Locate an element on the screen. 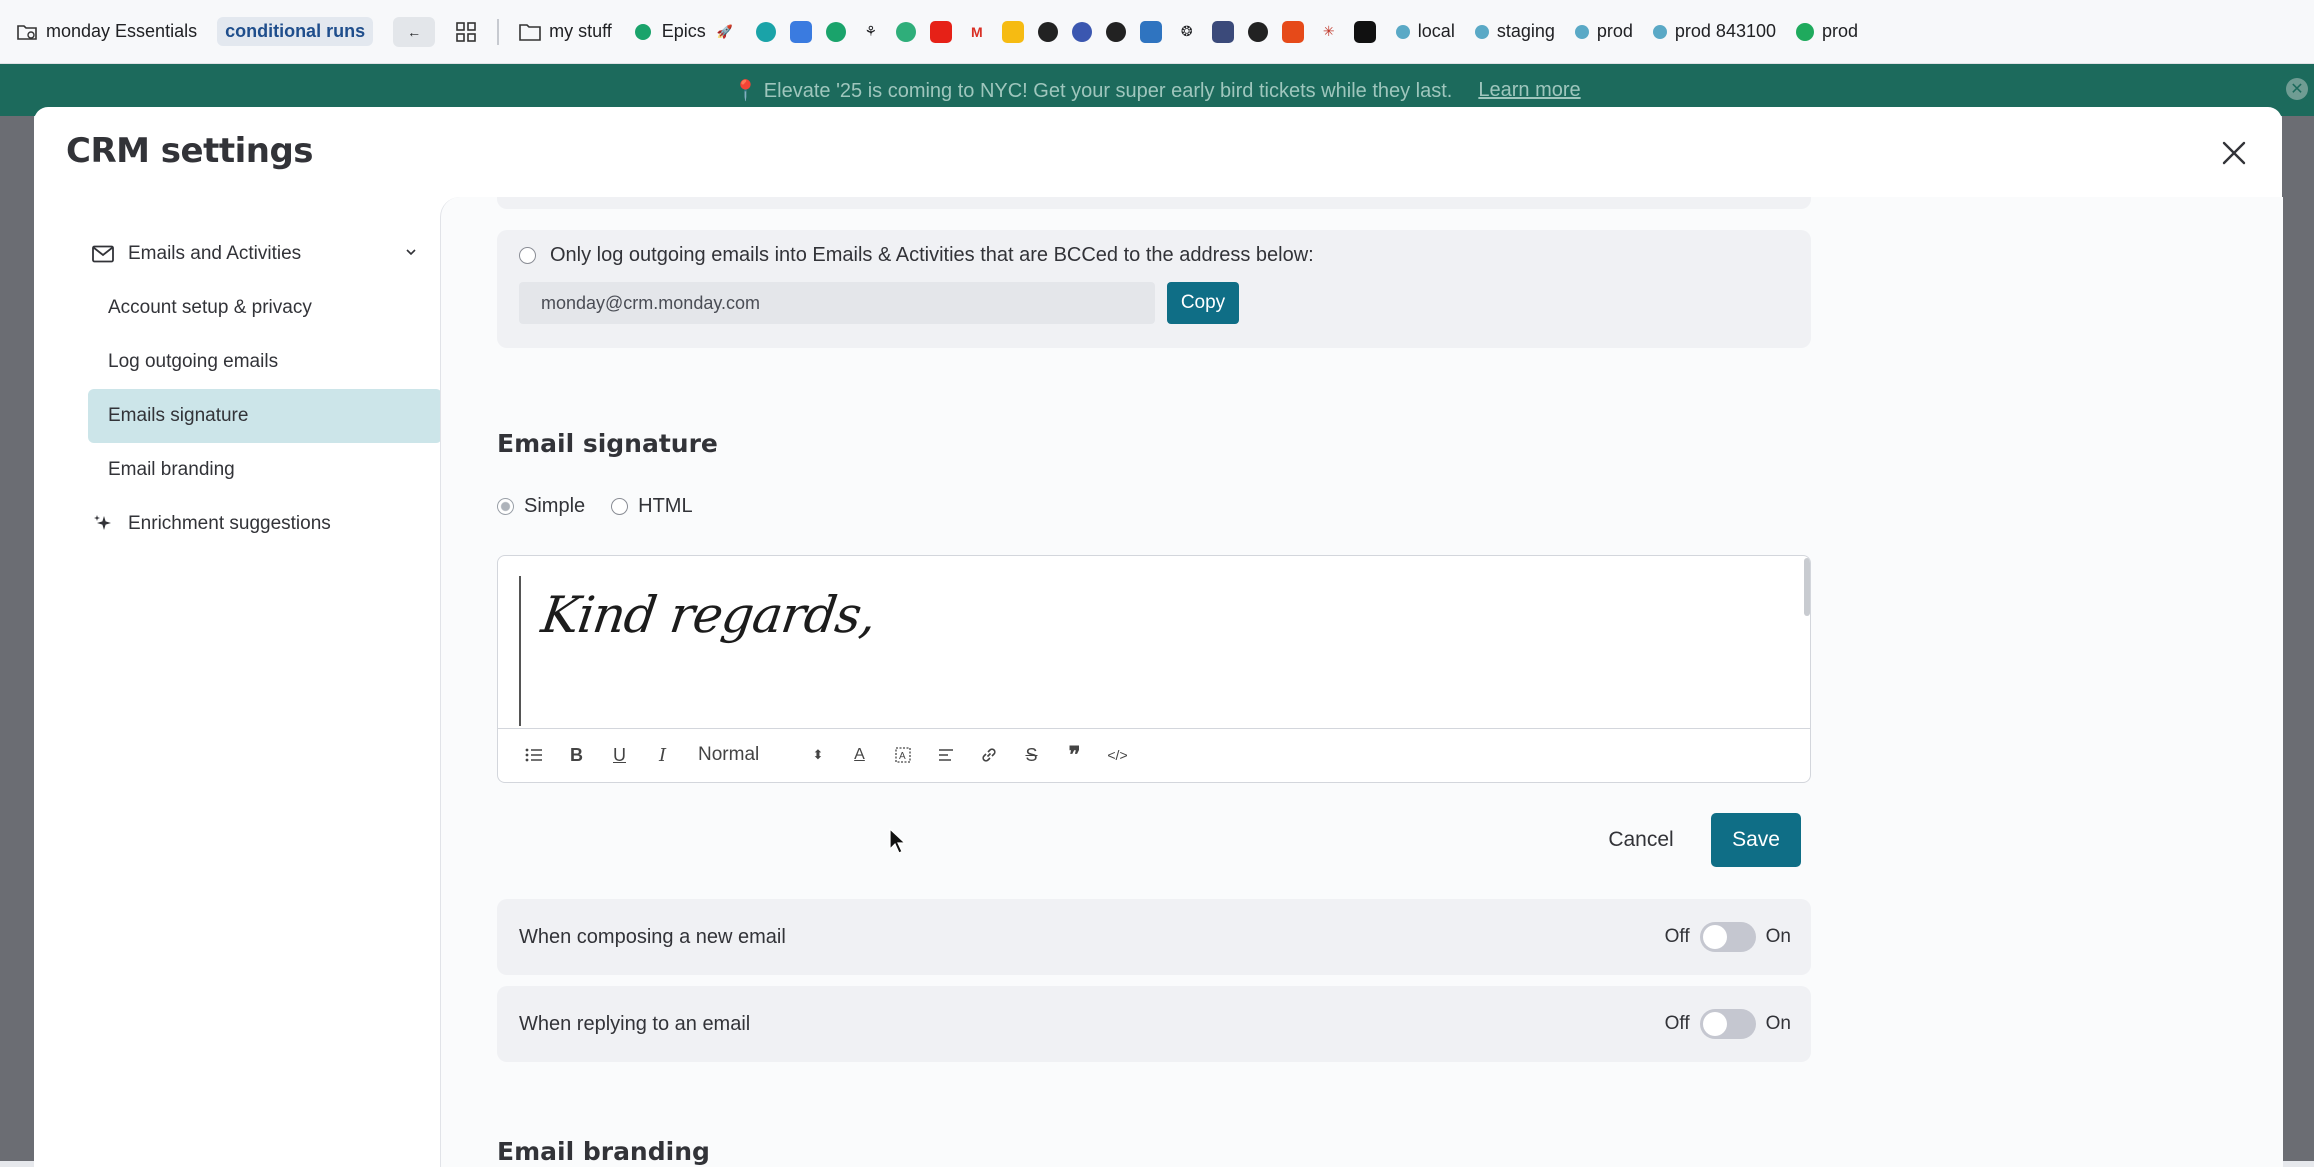 The image size is (2314, 1167). replying-toggle-switch is located at coordinates (1727, 1024).